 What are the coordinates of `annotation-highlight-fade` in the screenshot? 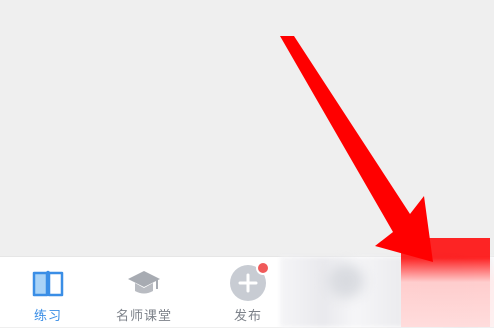 It's located at (447, 292).